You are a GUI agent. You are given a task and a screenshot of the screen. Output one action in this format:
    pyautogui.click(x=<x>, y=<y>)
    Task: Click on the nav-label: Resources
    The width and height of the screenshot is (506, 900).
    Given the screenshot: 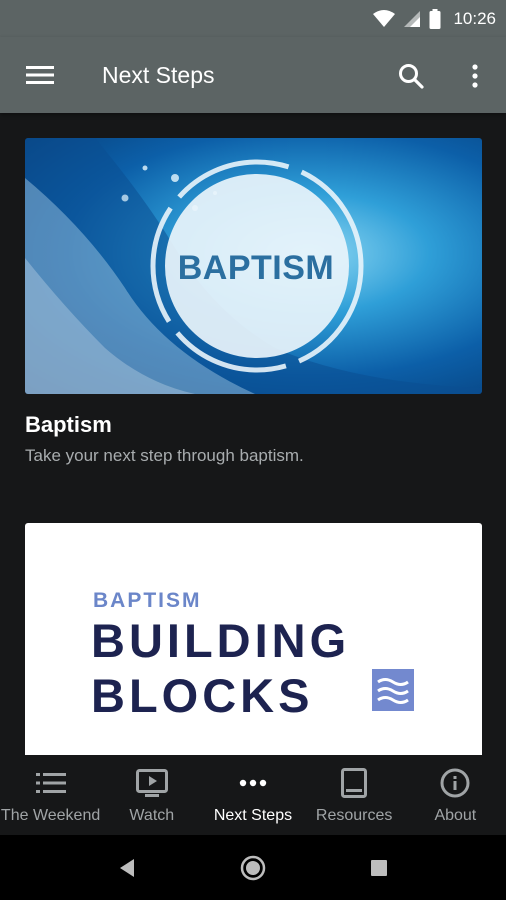 What is the action you would take?
    pyautogui.click(x=354, y=815)
    